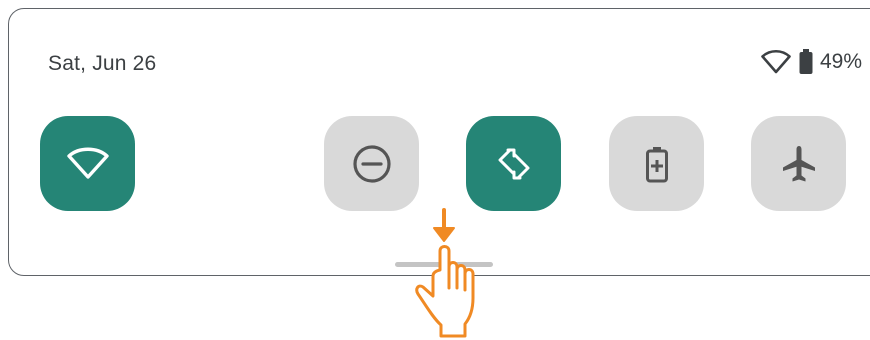  I want to click on auto-rotate-tile, so click(513, 163).